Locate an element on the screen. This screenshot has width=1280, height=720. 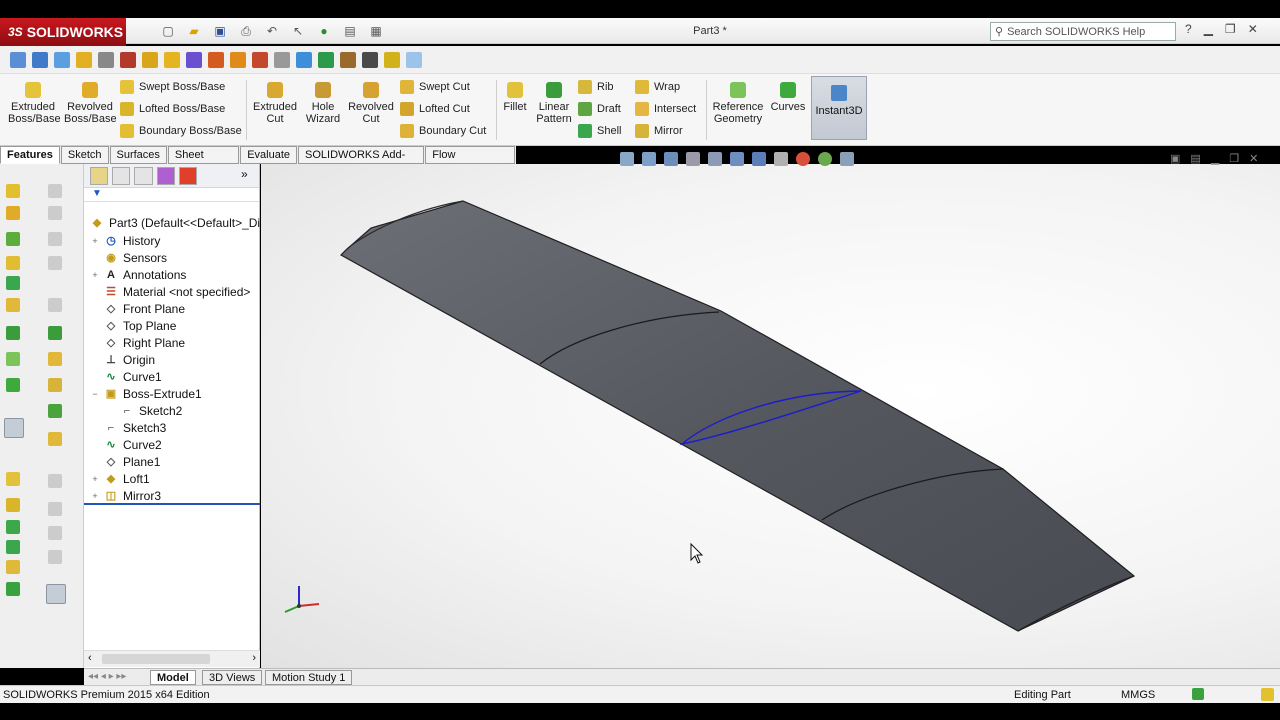
draft-tool-icon is located at coordinates (13, 527).